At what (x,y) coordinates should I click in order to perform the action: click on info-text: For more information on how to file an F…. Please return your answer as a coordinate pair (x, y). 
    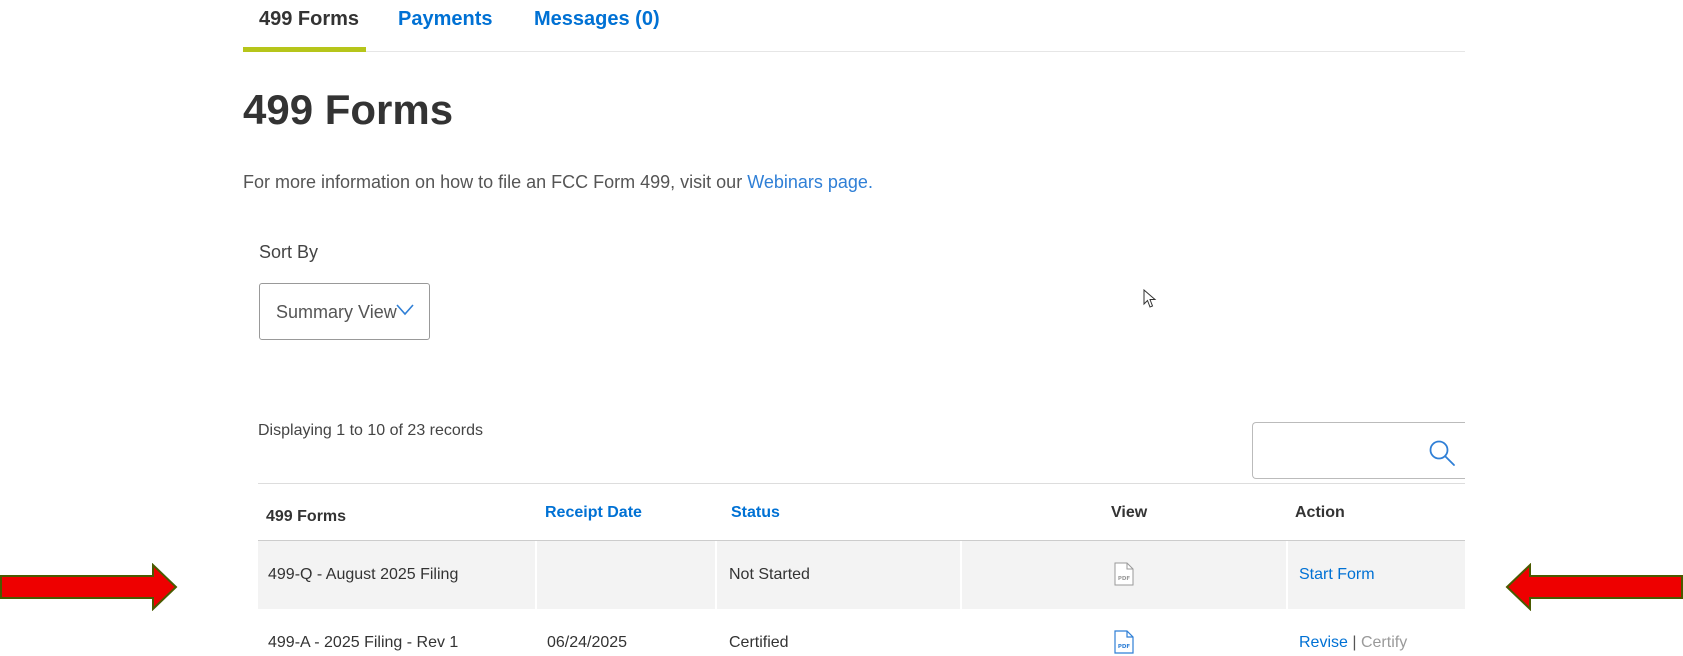
    Looking at the image, I should click on (558, 182).